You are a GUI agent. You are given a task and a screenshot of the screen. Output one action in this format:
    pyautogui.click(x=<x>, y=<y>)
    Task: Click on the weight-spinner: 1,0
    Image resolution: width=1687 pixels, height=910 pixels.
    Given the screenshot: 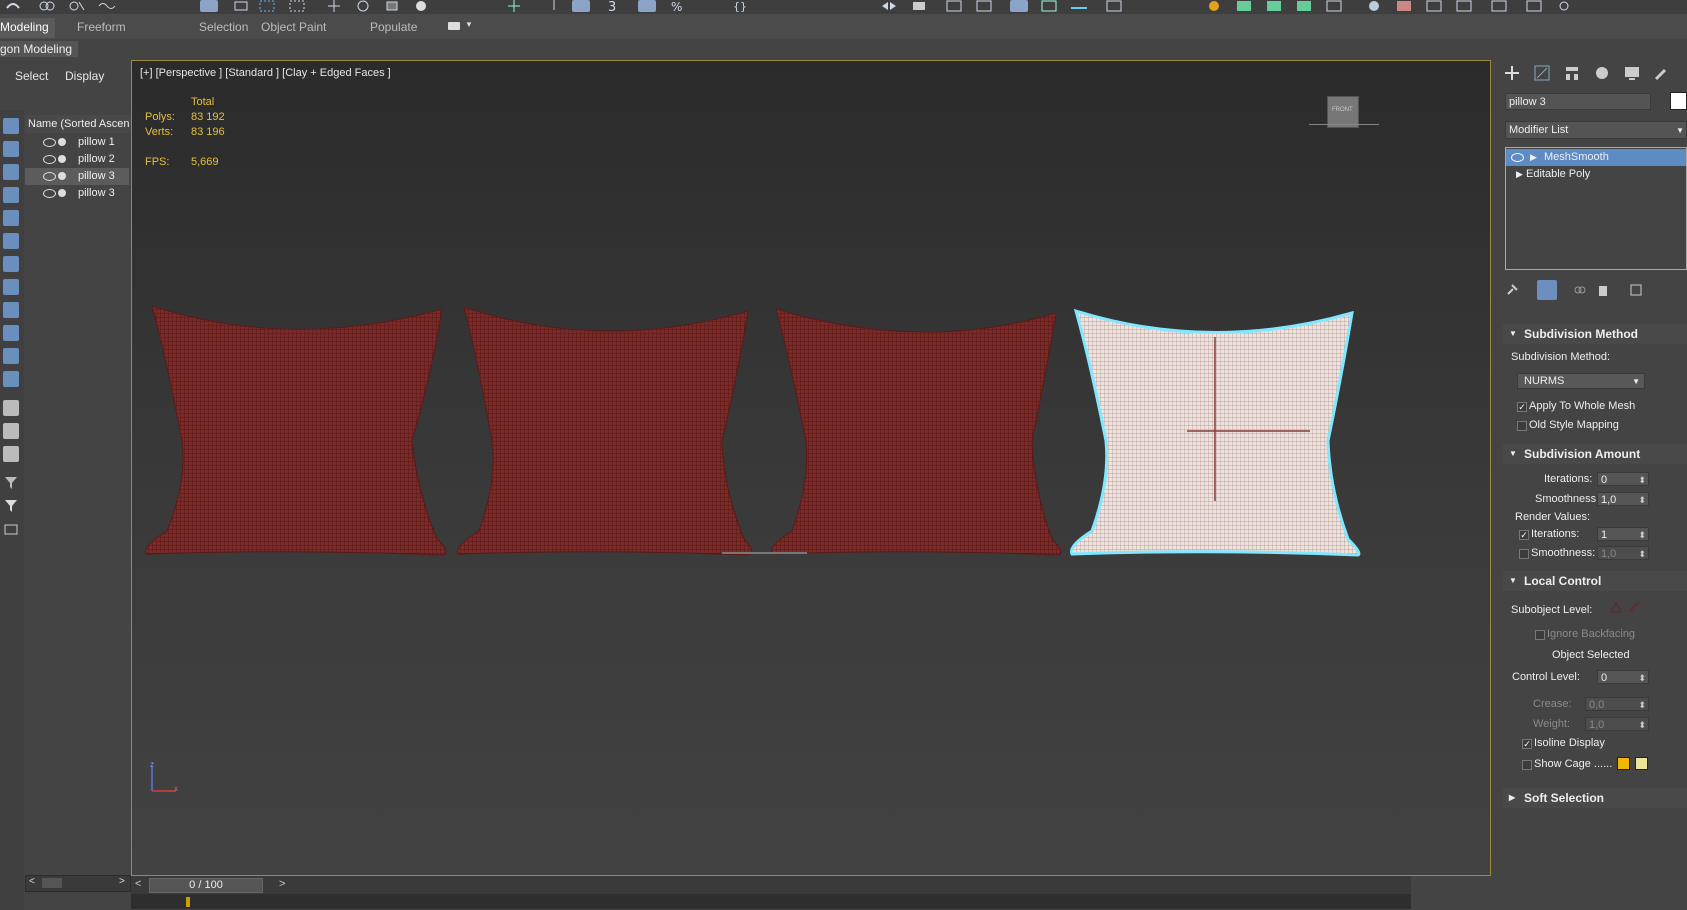 What is the action you would take?
    pyautogui.click(x=1617, y=724)
    